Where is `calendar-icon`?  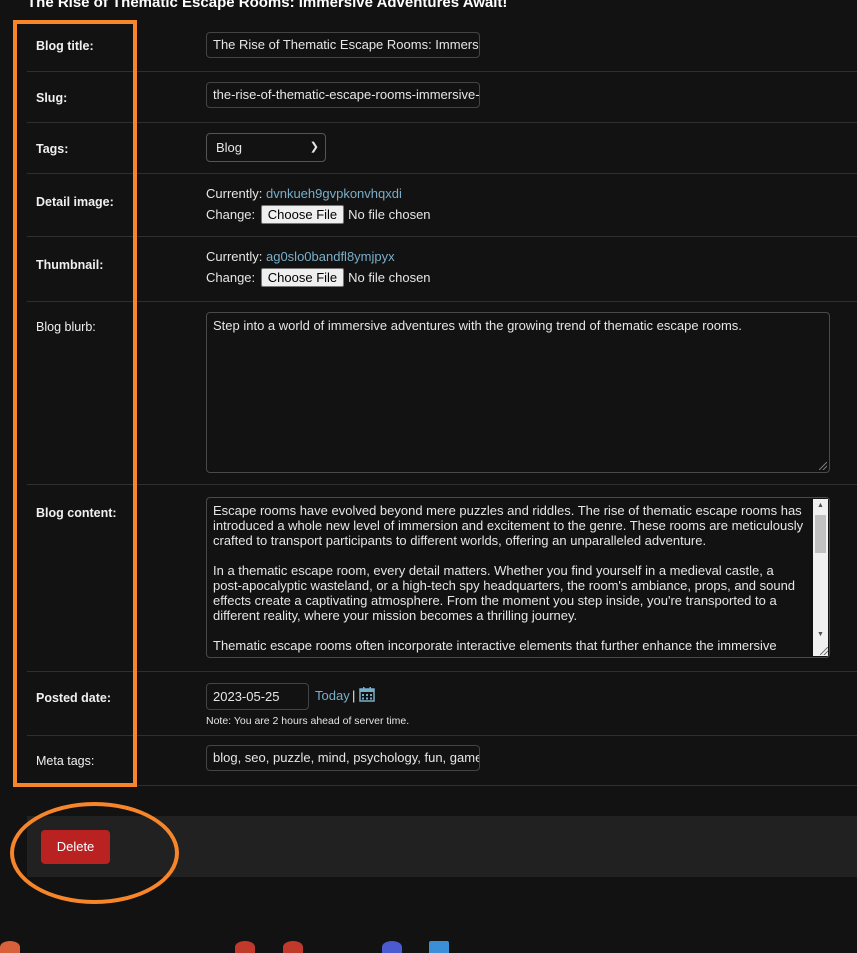
calendar-icon is located at coordinates (367, 694).